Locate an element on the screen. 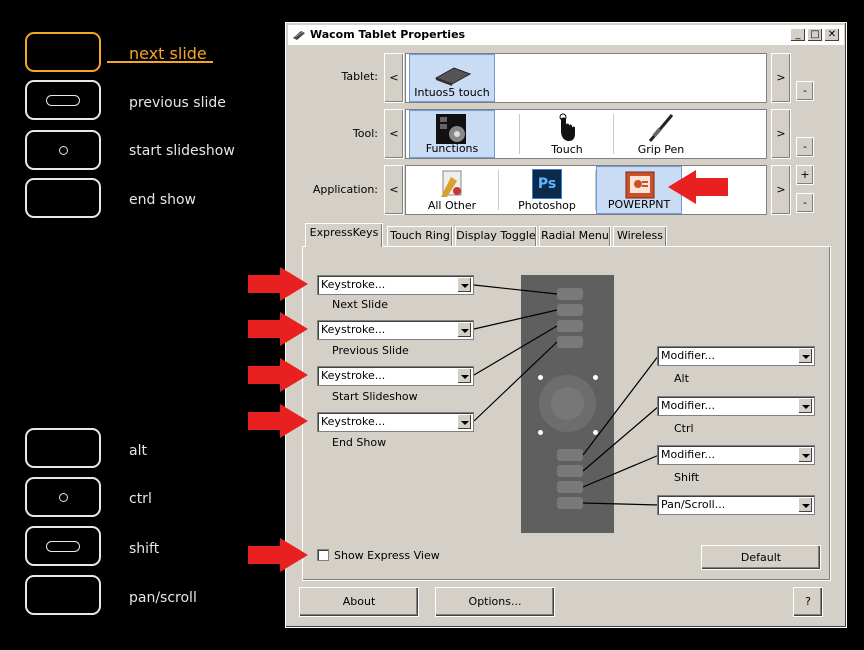 The height and width of the screenshot is (650, 864). tab-display-toggle: Display Toggle is located at coordinates (496, 236).